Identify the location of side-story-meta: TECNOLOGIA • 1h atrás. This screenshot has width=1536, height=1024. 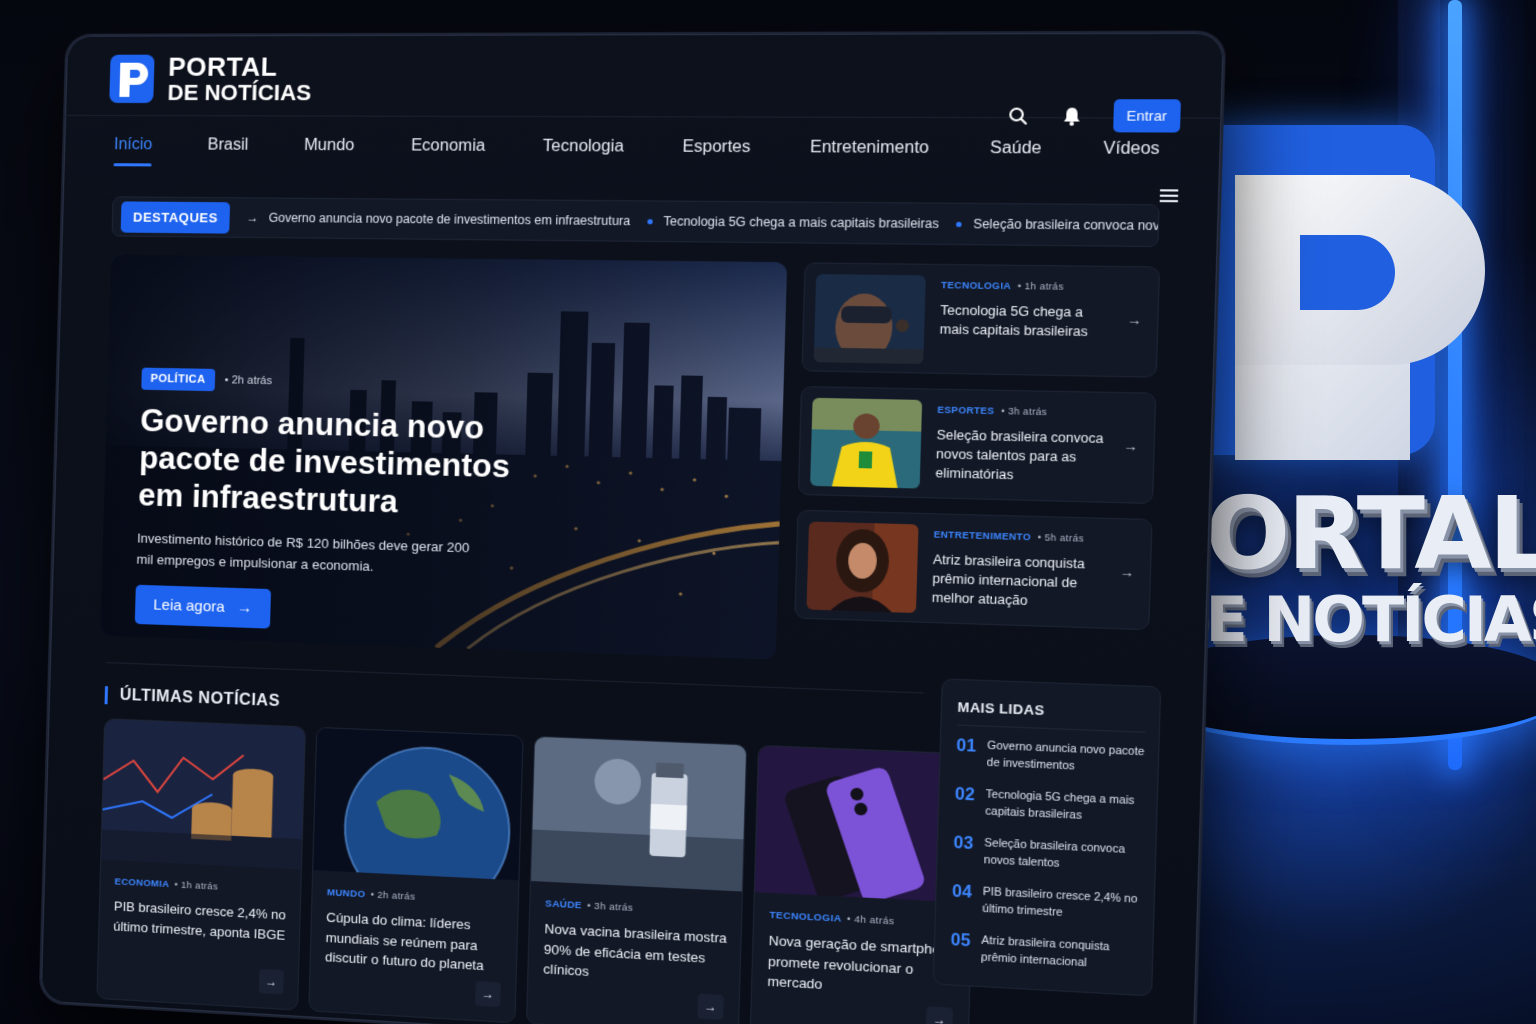
(1002, 285).